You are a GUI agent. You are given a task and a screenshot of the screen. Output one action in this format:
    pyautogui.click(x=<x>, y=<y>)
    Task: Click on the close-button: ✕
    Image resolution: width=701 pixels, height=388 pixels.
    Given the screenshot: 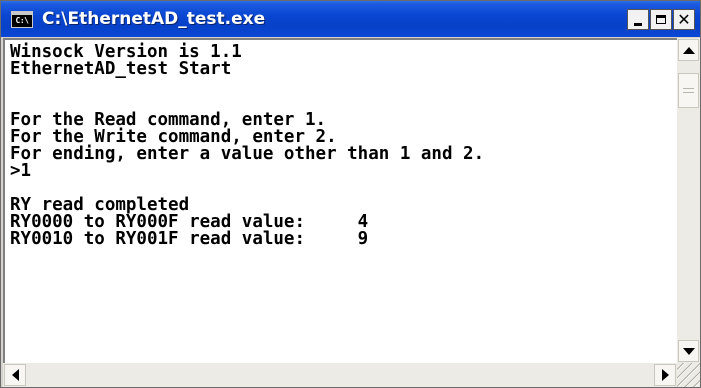 What is the action you would take?
    pyautogui.click(x=684, y=19)
    